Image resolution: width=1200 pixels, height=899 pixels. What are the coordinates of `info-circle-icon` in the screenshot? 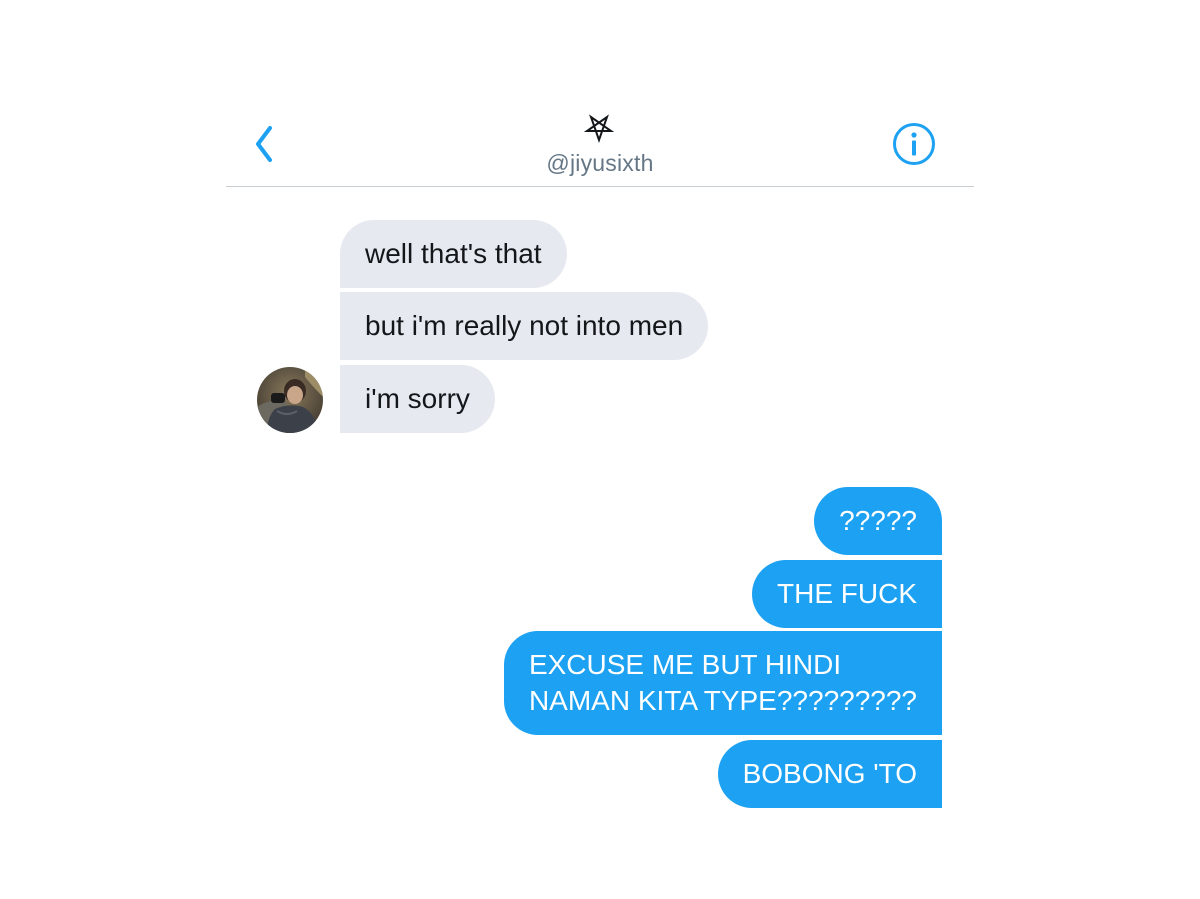 It's located at (914, 144).